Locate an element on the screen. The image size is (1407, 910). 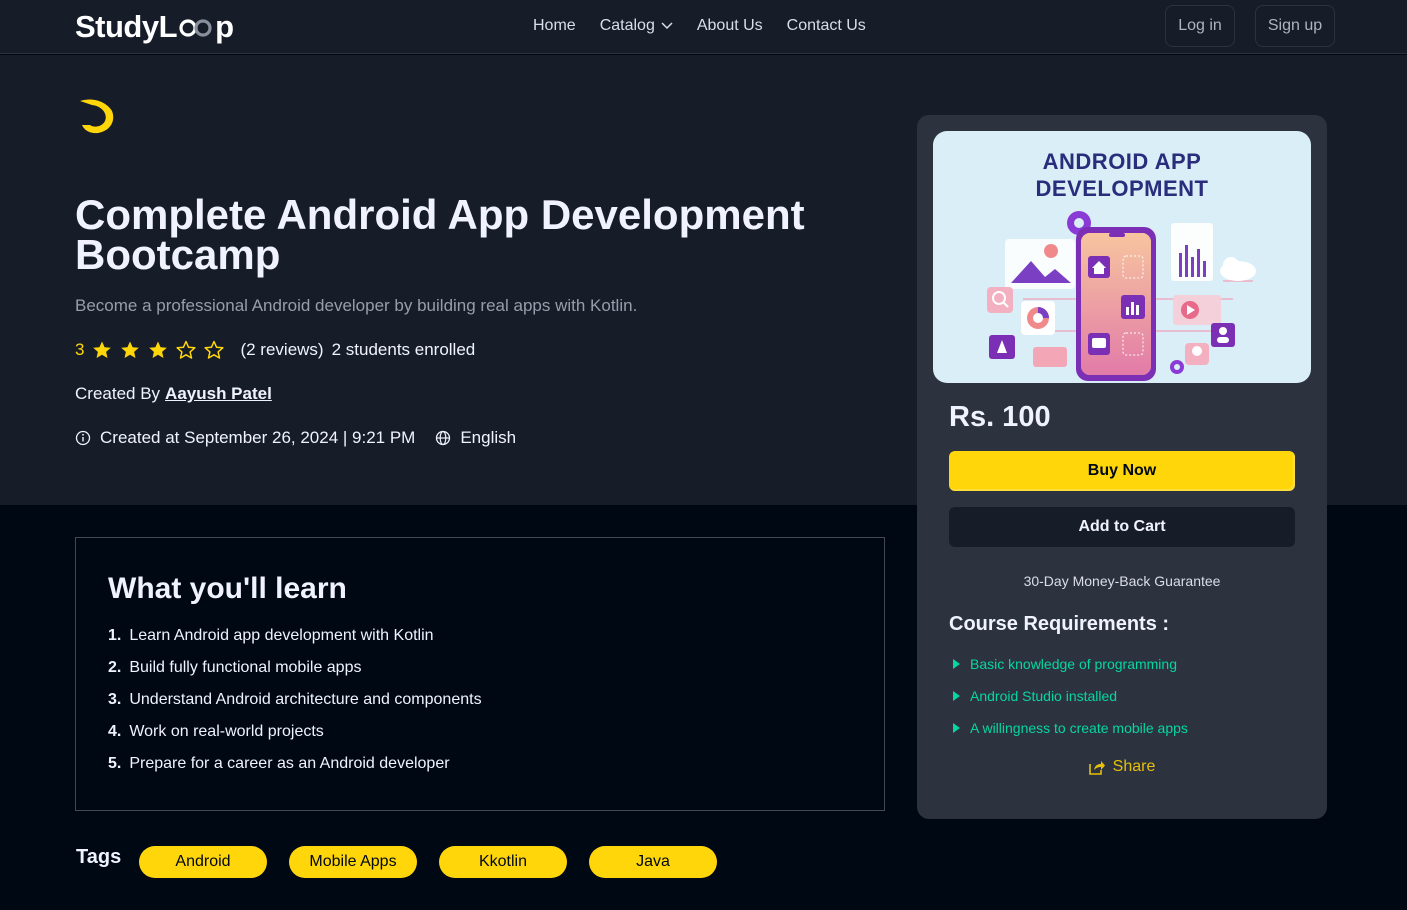
studyloop-logo: StudyL p is located at coordinates (154, 27).